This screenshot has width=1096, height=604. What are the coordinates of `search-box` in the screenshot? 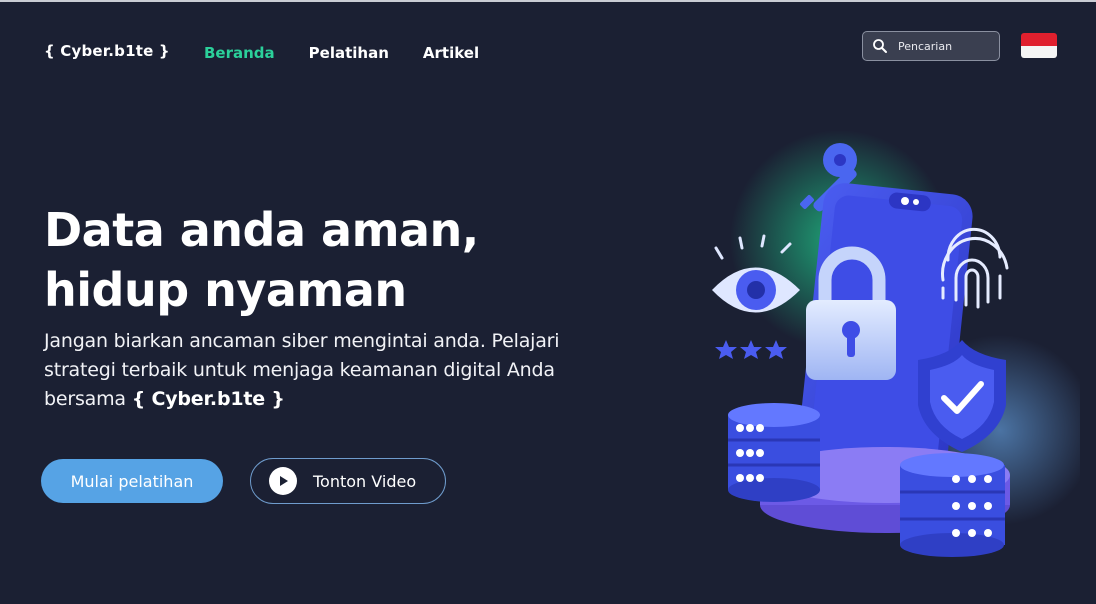 It's located at (931, 46).